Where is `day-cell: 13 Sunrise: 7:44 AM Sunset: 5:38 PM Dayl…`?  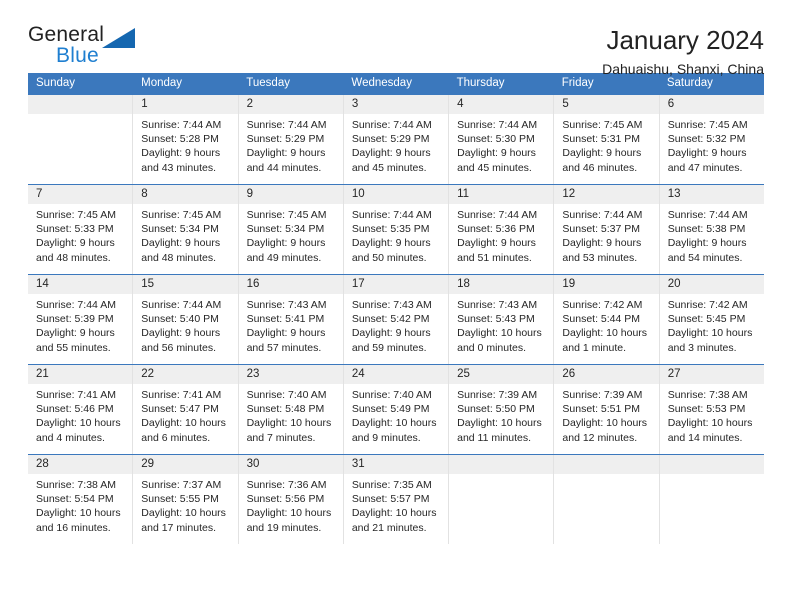
day-cell: 13 Sunrise: 7:44 AM Sunset: 5:38 PM Dayl… is located at coordinates (711, 229).